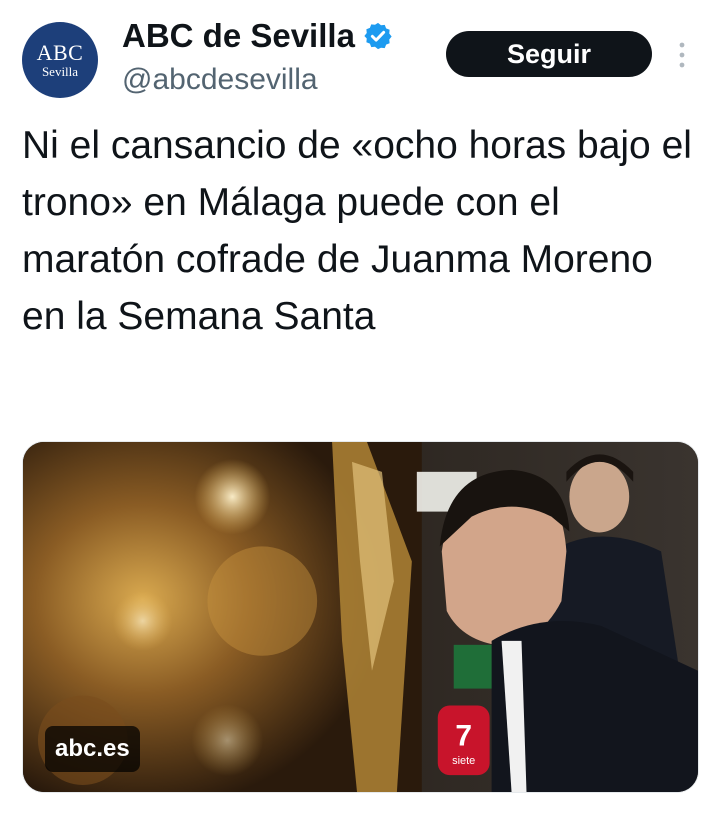  I want to click on follow-button: Seguir, so click(549, 54).